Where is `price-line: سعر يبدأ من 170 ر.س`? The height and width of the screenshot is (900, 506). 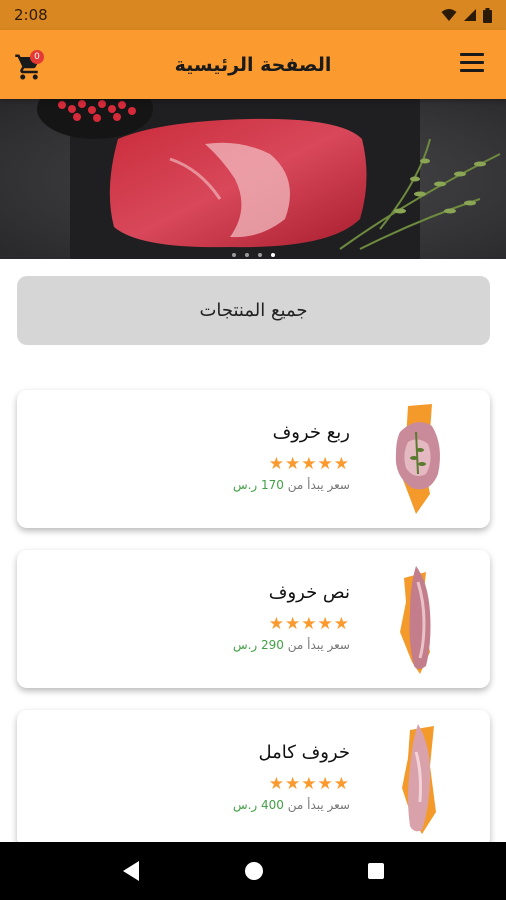
price-line: سعر يبدأ من 170 ر.س is located at coordinates (291, 485).